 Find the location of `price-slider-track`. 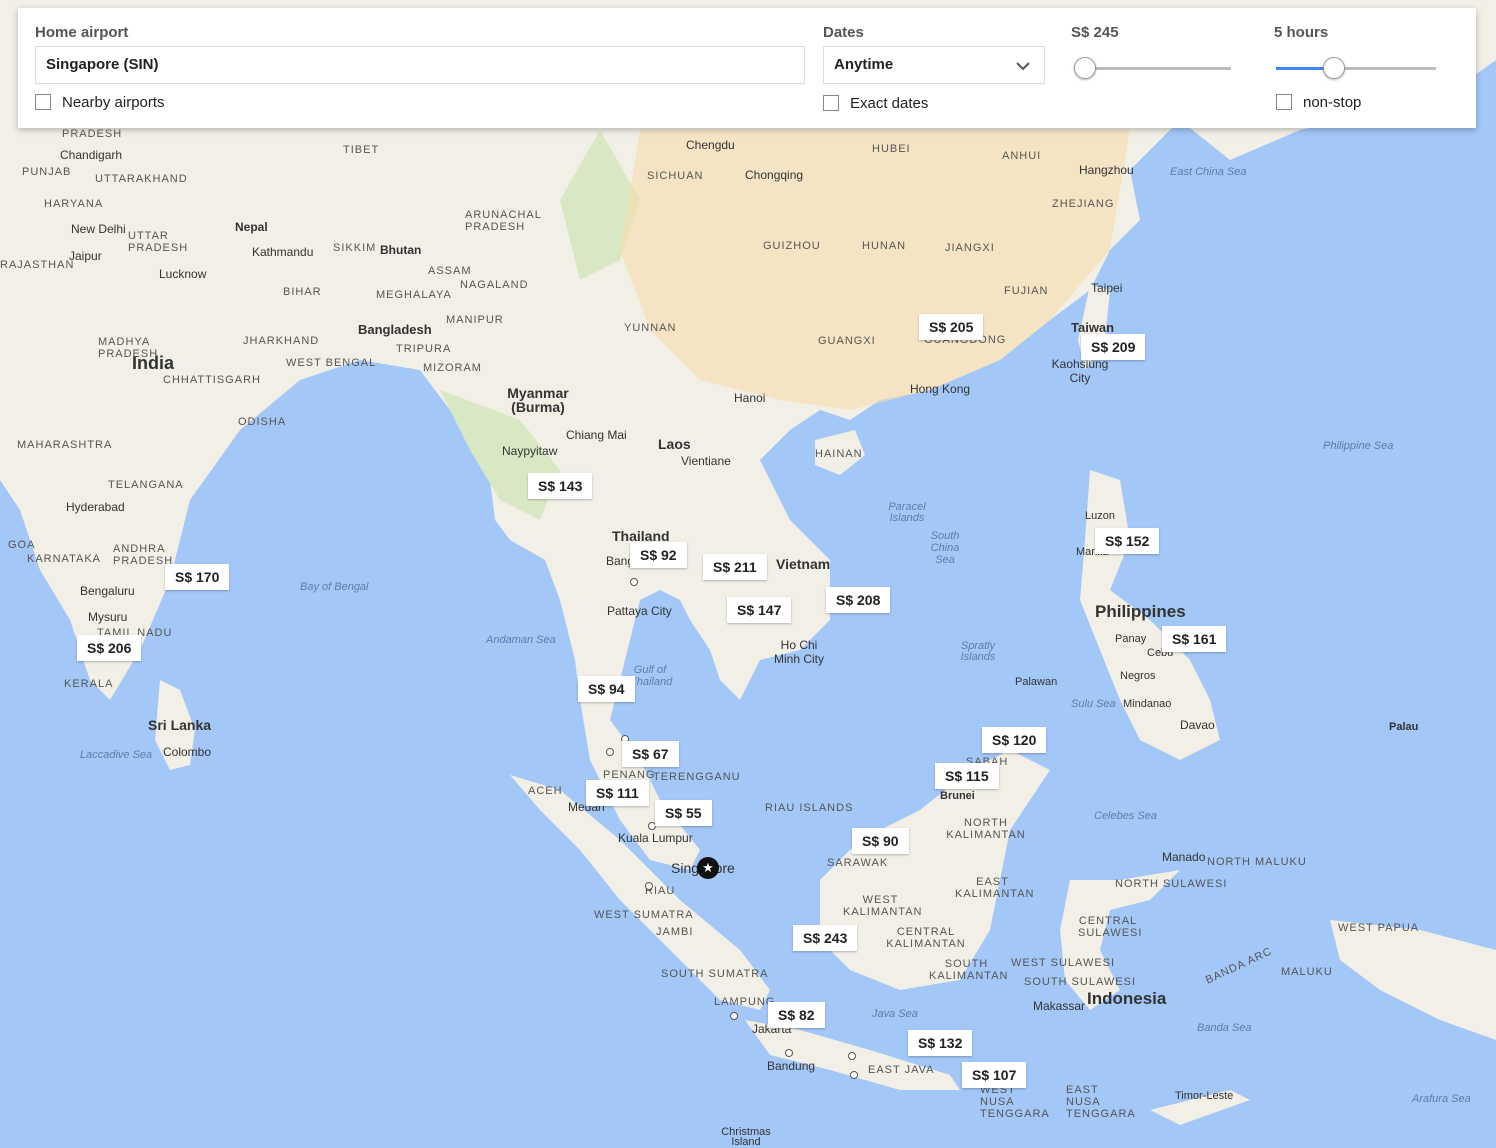

price-slider-track is located at coordinates (1153, 68).